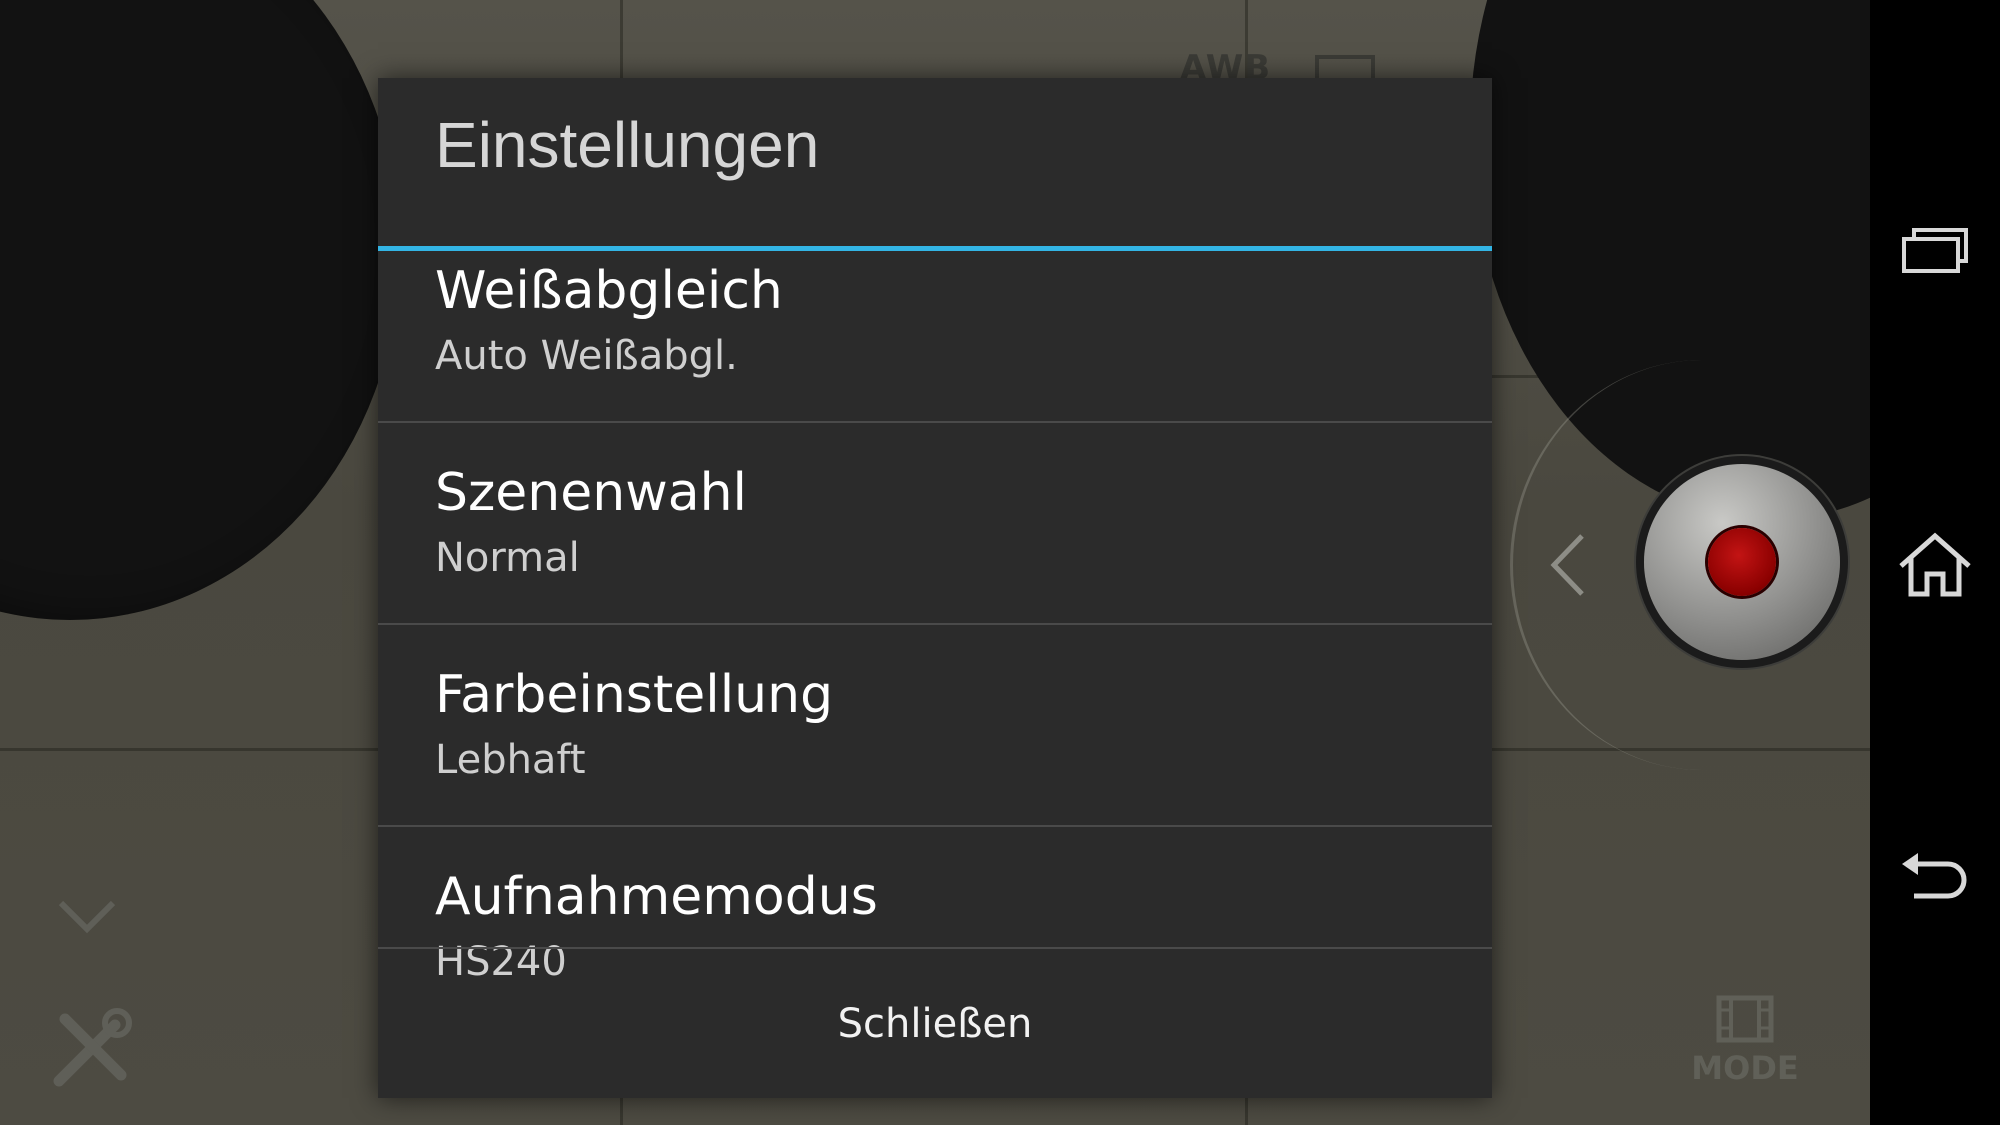  Describe the element at coordinates (1570, 565) in the screenshot. I see `dial-left-chevron-icon` at that location.